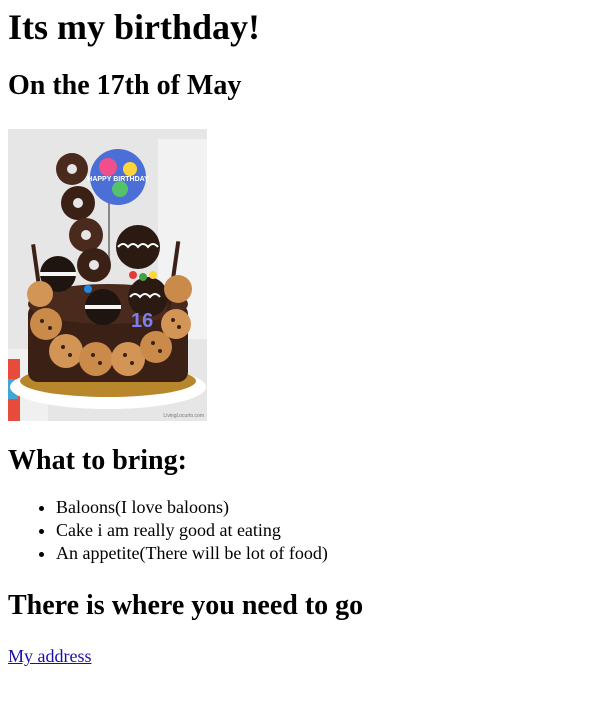  Describe the element at coordinates (50, 656) in the screenshot. I see `address-link: My address` at that location.